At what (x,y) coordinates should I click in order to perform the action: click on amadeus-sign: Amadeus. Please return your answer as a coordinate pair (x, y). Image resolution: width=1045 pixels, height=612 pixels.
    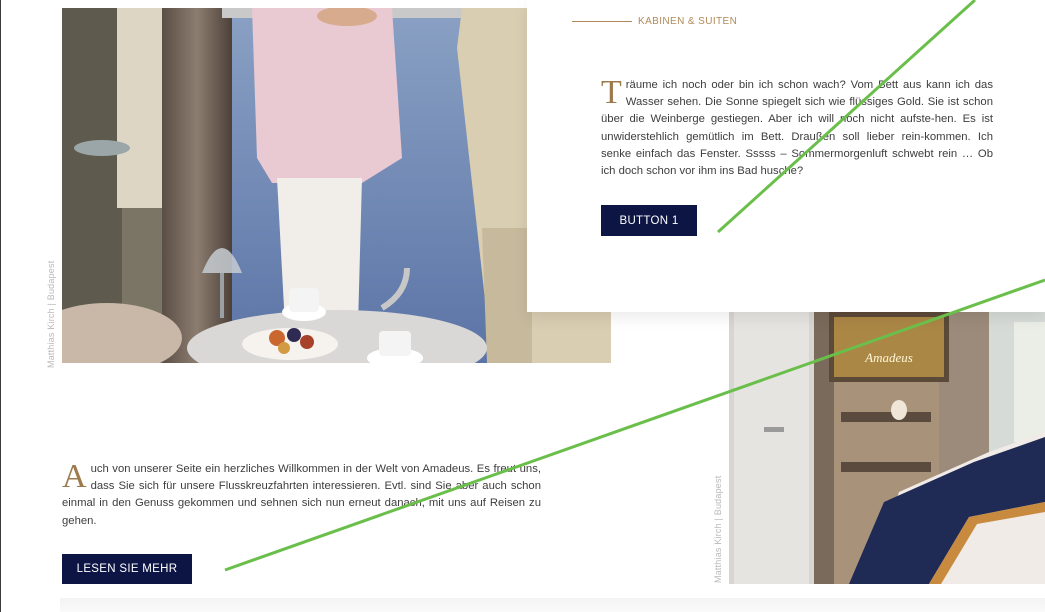
    Looking at the image, I should click on (888, 357).